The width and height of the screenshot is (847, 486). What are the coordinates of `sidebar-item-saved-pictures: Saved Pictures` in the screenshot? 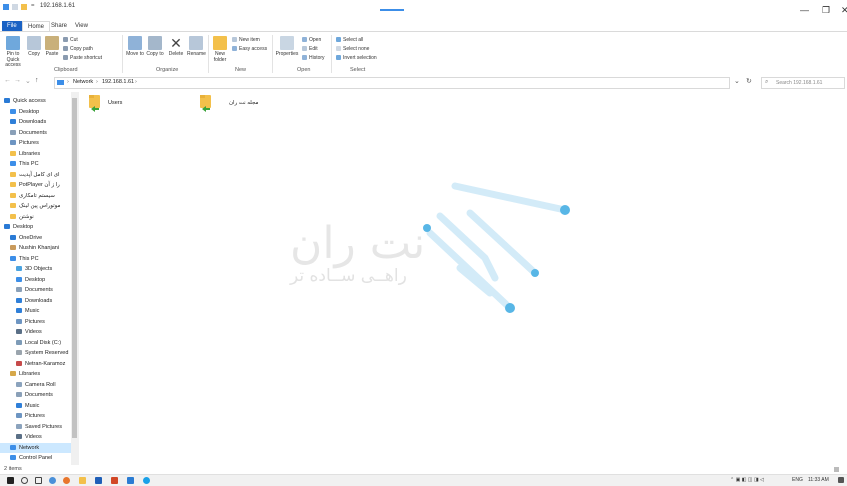 It's located at (39, 427).